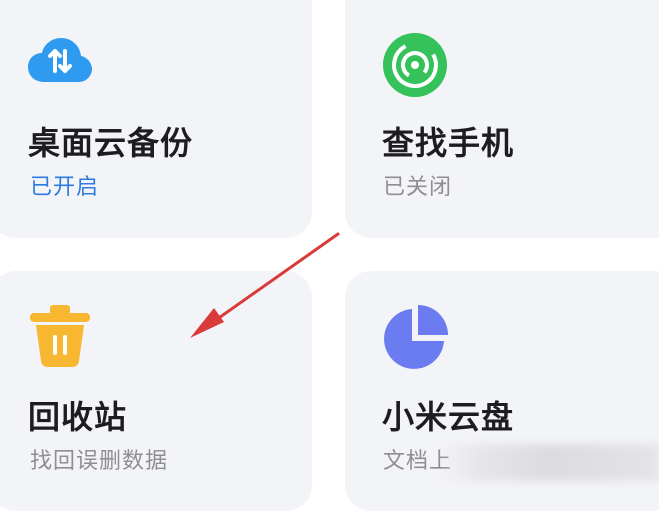 The image size is (659, 511). What do you see at coordinates (415, 67) in the screenshot?
I see `radar-icon` at bounding box center [415, 67].